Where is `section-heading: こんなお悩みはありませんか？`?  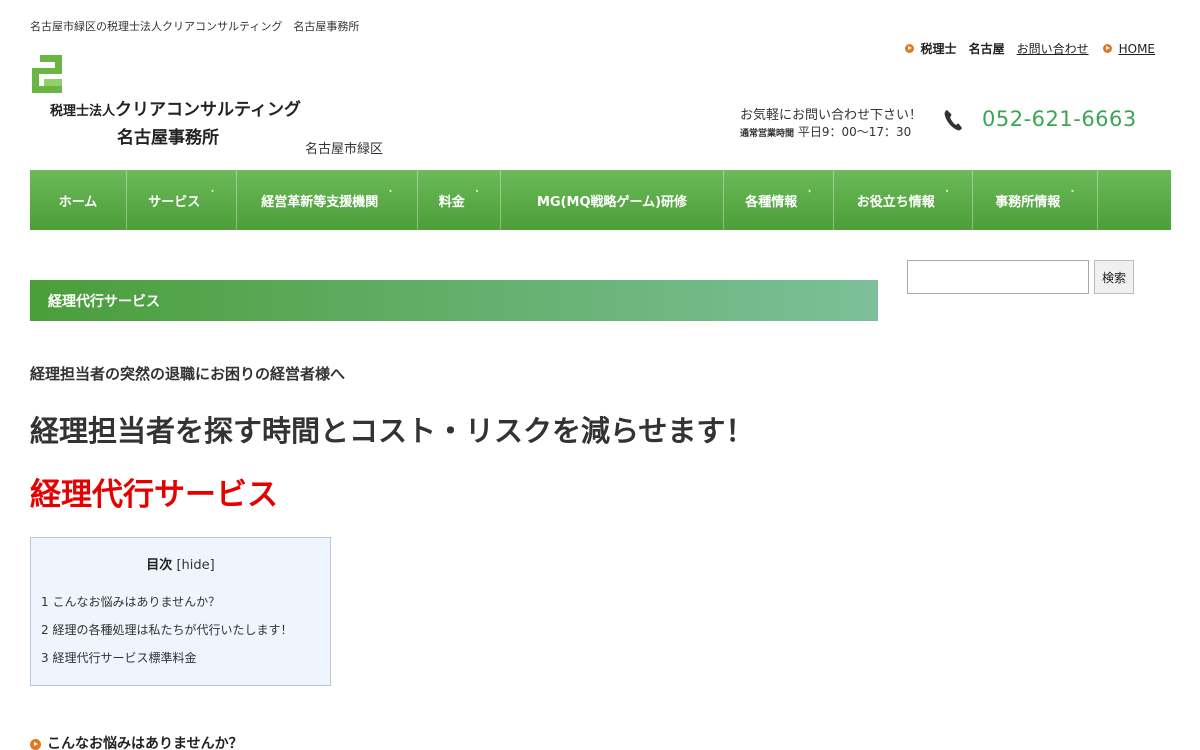 section-heading: こんなお悩みはありませんか？ is located at coordinates (136, 741).